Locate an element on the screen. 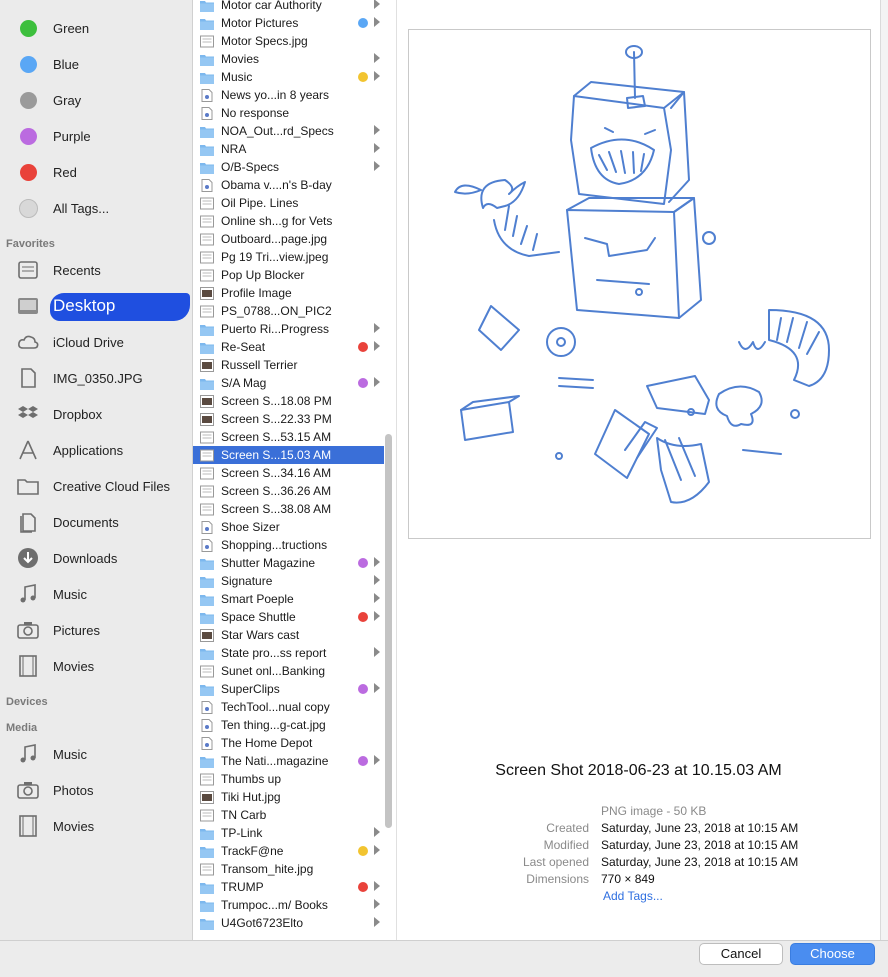  file-row: Shoe Sizer is located at coordinates (288, 527).